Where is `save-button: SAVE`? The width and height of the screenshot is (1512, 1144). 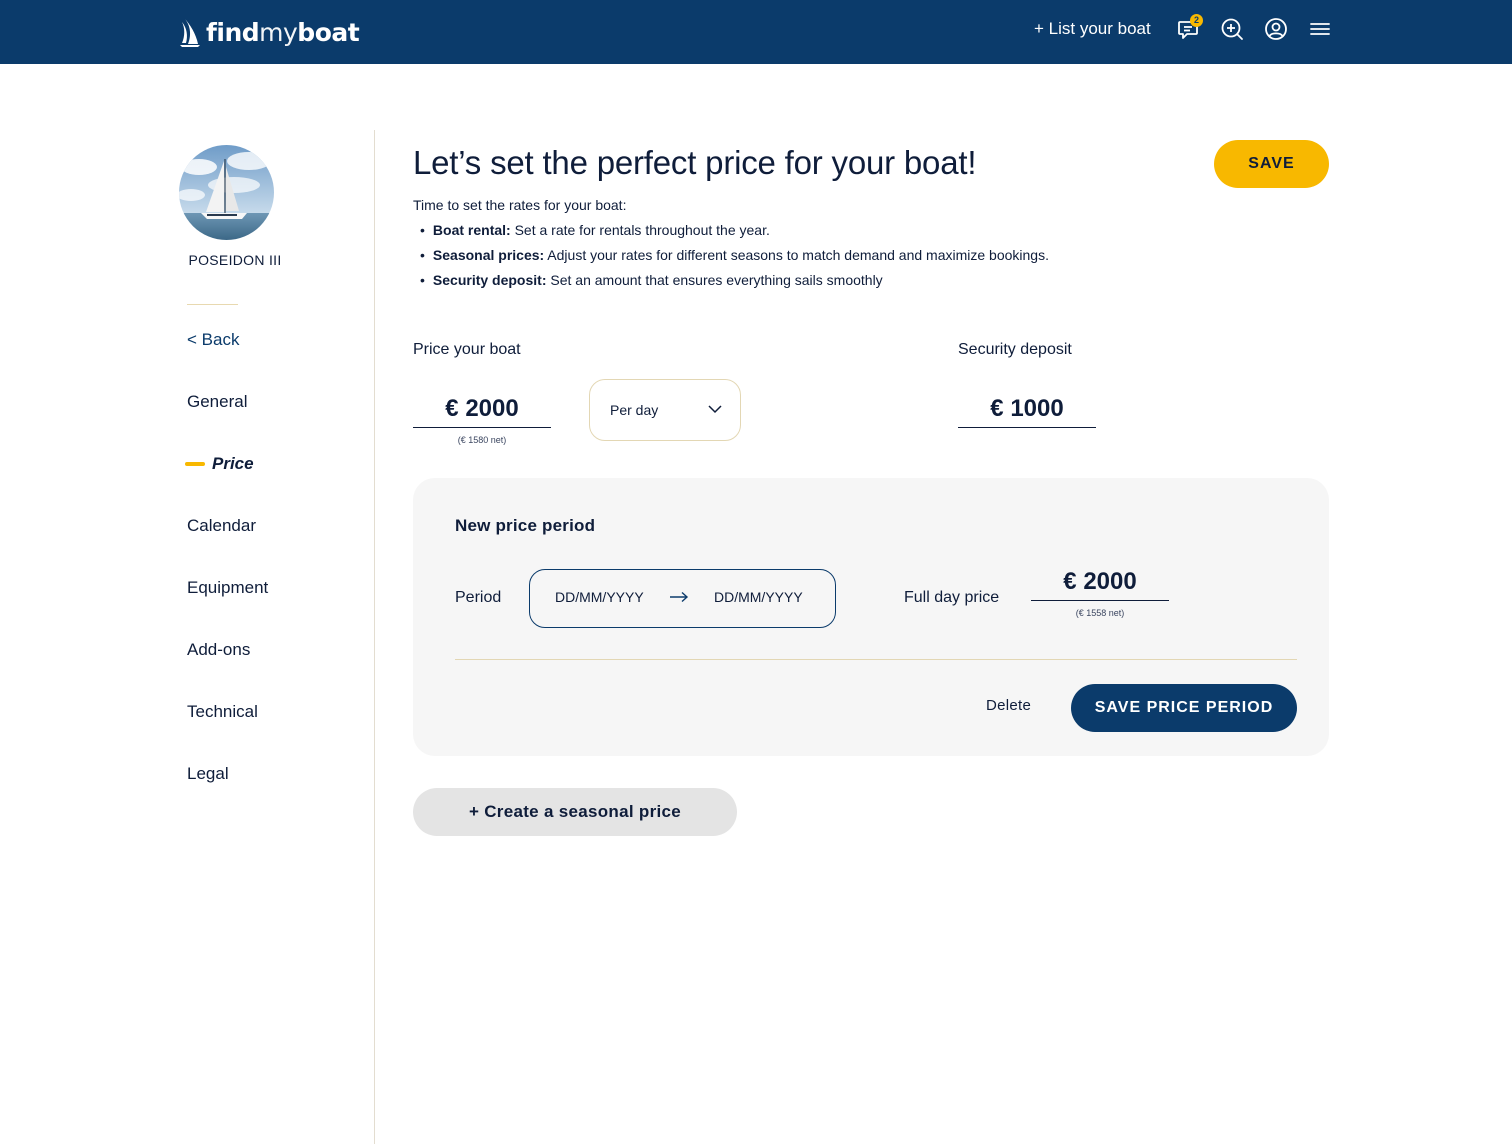 save-button: SAVE is located at coordinates (1271, 164).